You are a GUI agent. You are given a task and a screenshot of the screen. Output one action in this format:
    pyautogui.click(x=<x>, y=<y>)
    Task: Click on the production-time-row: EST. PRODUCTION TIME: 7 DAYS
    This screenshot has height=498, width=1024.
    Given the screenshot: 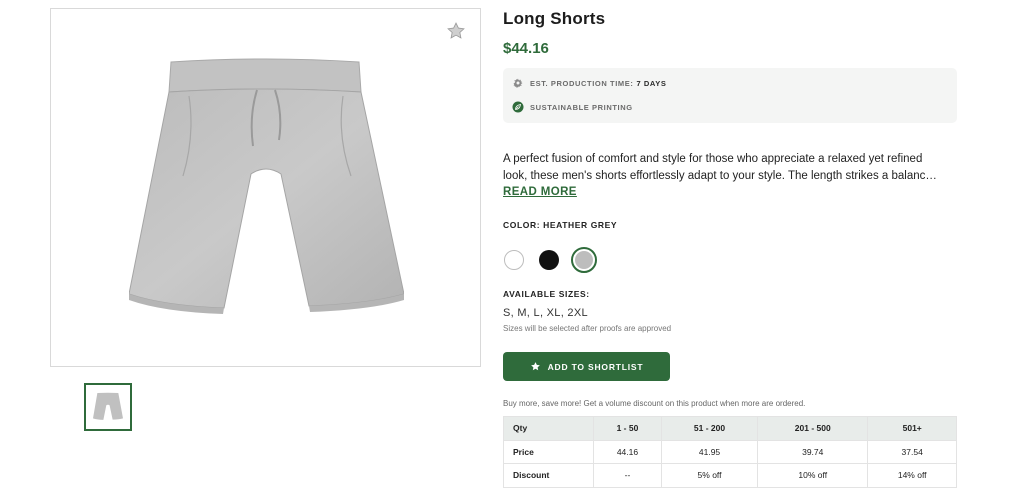 What is the action you would take?
    pyautogui.click(x=589, y=83)
    